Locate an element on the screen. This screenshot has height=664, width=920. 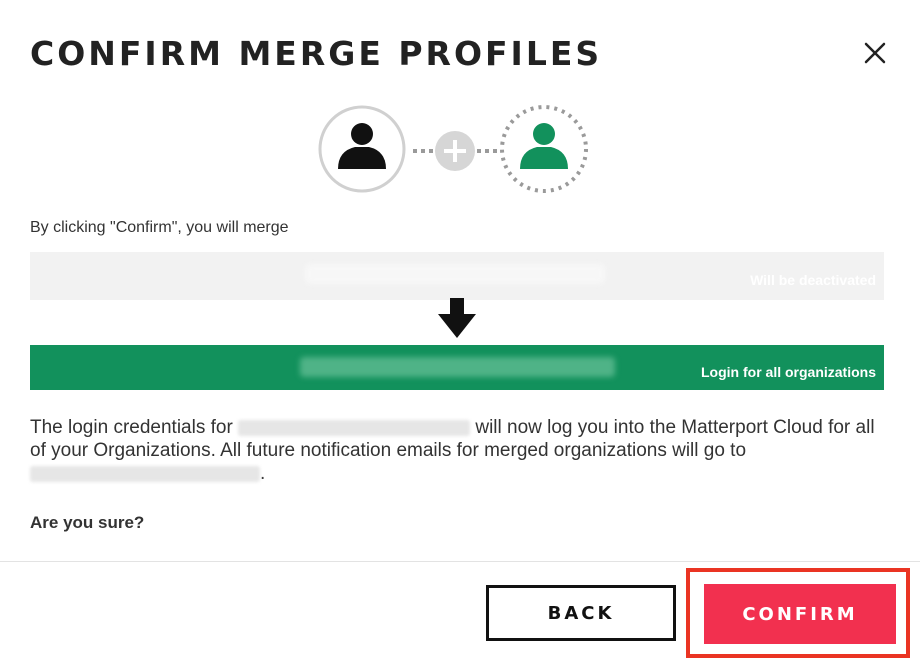
dialog-title: CONFIRM MERGE PROFILES is located at coordinates (316, 53).